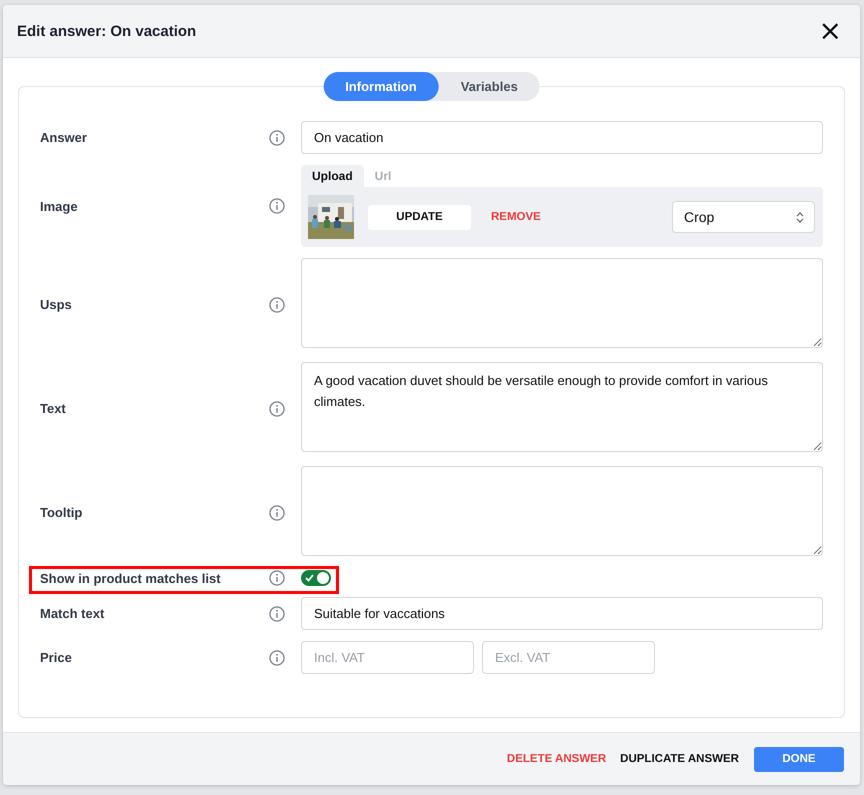  What do you see at coordinates (131, 578) in the screenshot?
I see `field-label: Show in product matches list` at bounding box center [131, 578].